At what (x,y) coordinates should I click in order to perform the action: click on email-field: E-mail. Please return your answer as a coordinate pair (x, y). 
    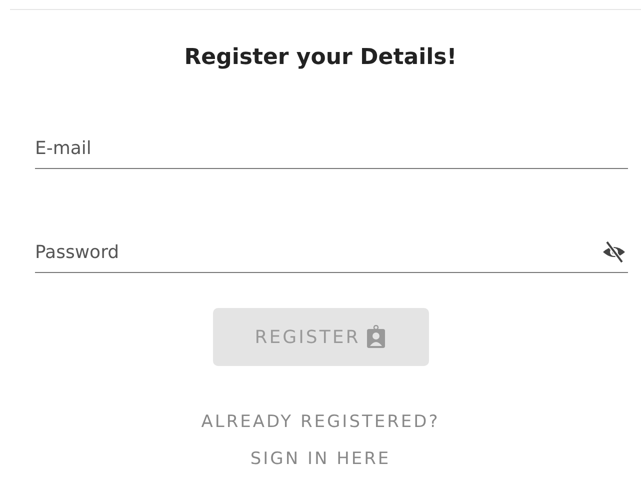
    Looking at the image, I should click on (331, 148).